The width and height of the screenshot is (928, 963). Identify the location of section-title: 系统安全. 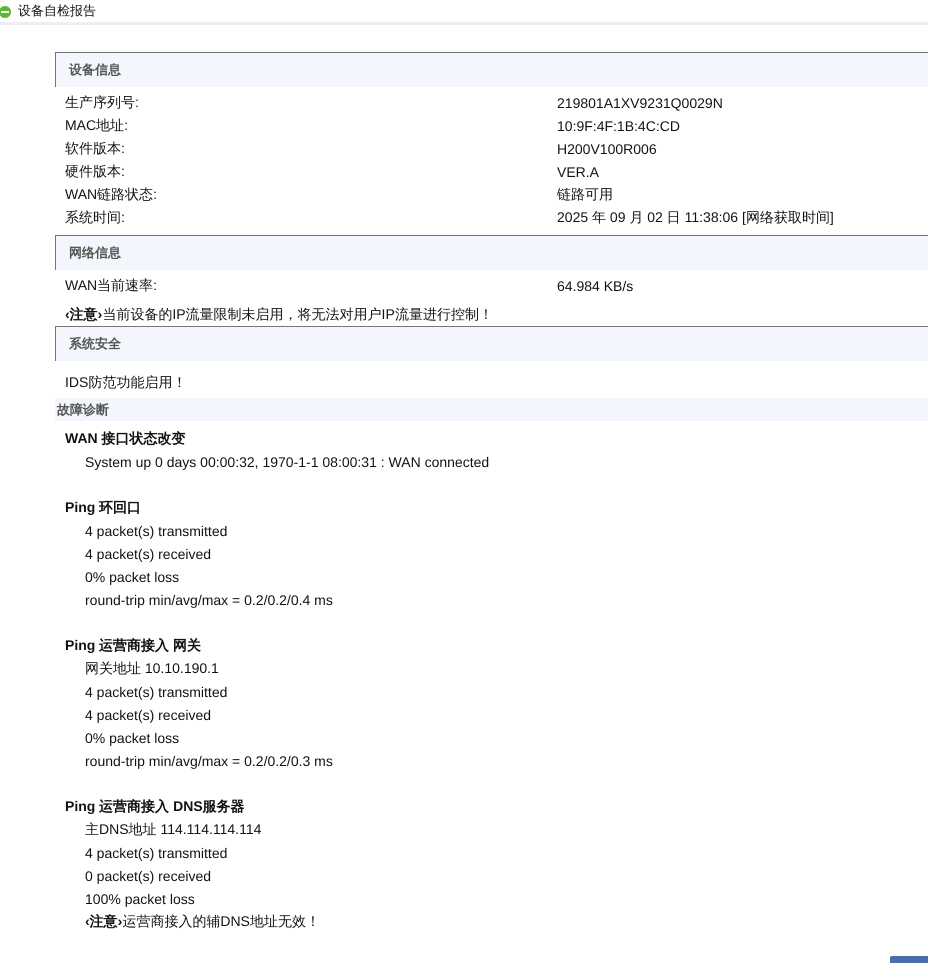
(95, 344).